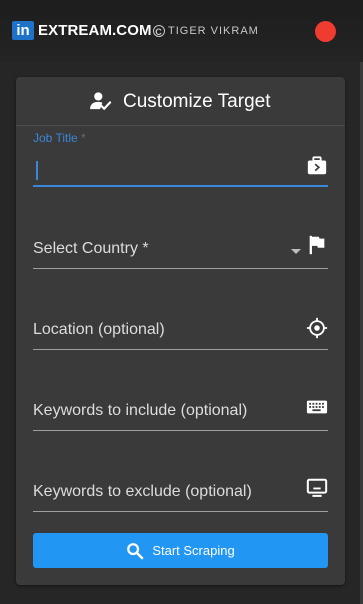 The height and width of the screenshot is (604, 363). I want to click on brand-name: EXTREAM.COM, so click(95, 30).